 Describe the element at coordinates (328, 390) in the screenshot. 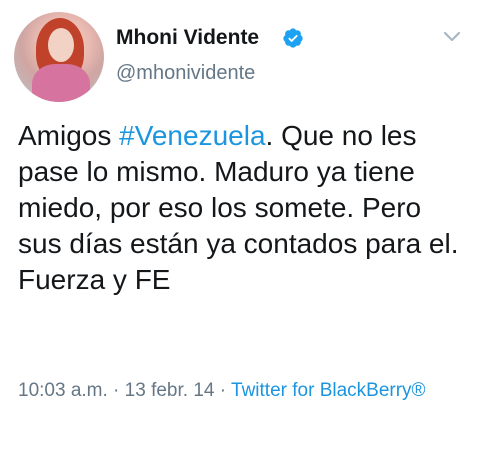

I see `tweet-source-link: Twitter for BlackBerry®` at that location.